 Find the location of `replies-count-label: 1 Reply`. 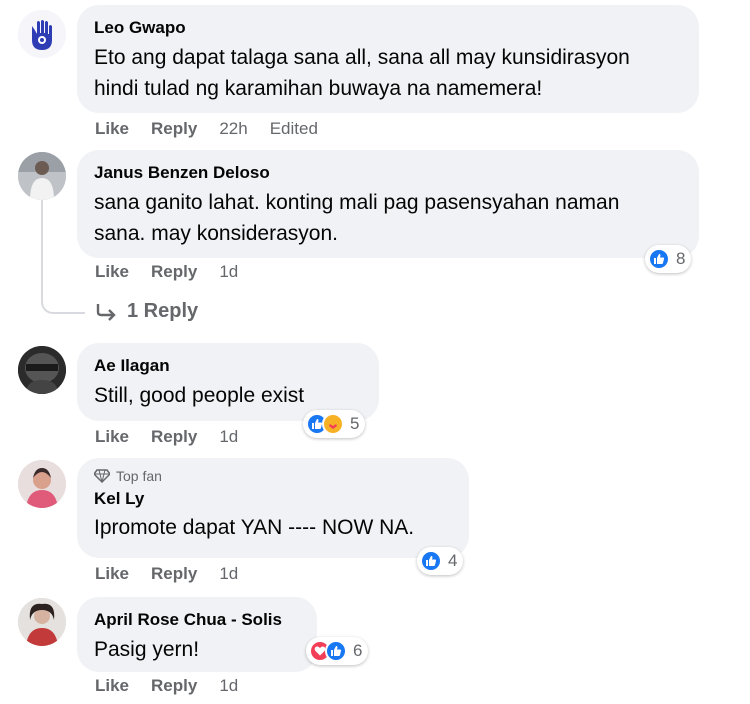

replies-count-label: 1 Reply is located at coordinates (162, 311).